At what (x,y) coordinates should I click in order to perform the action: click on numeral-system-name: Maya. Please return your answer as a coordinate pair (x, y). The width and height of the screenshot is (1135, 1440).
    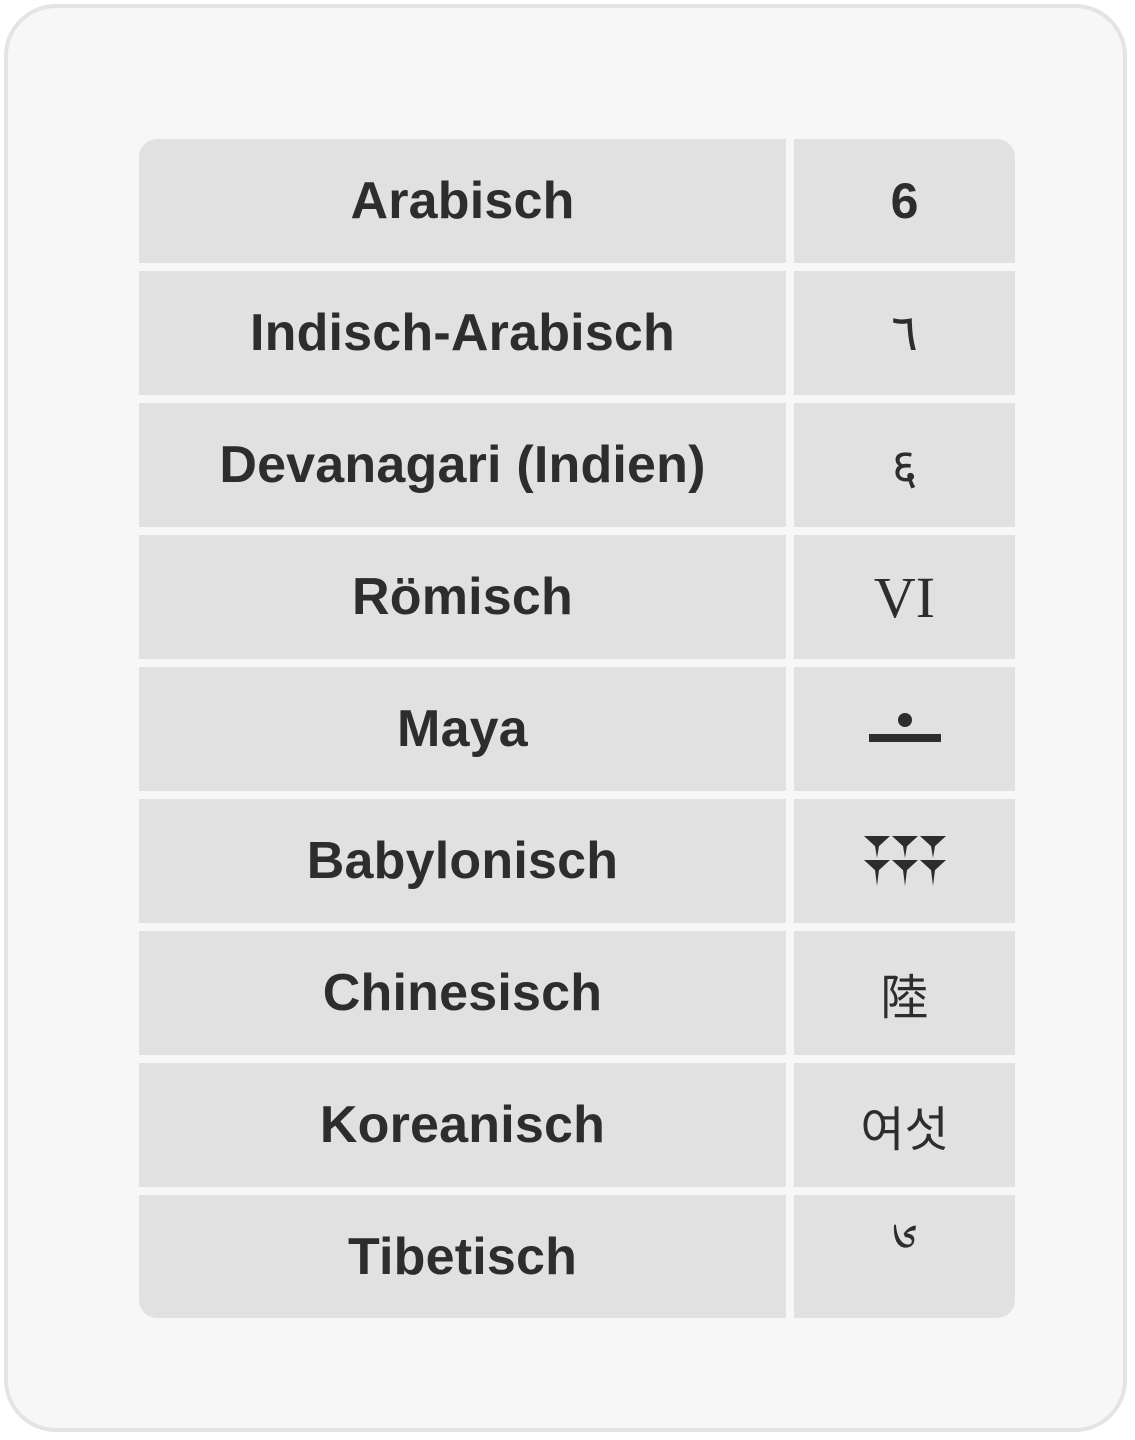
    Looking at the image, I should click on (462, 729).